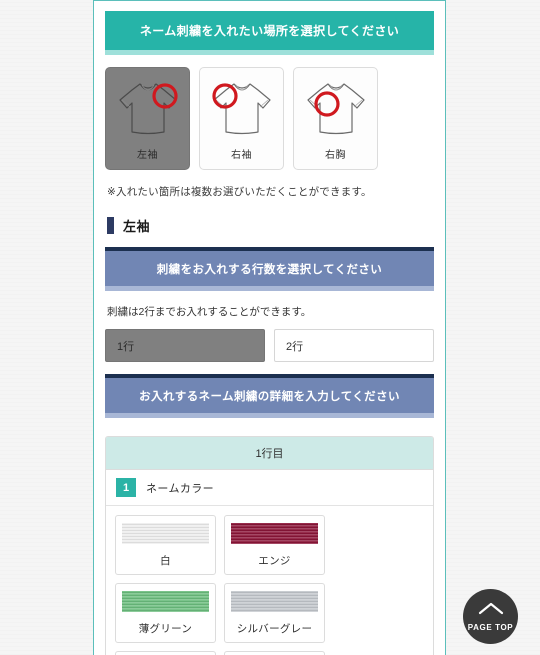 This screenshot has width=540, height=655. Describe the element at coordinates (126, 346) in the screenshot. I see `row-count-option-label: 1行` at that location.